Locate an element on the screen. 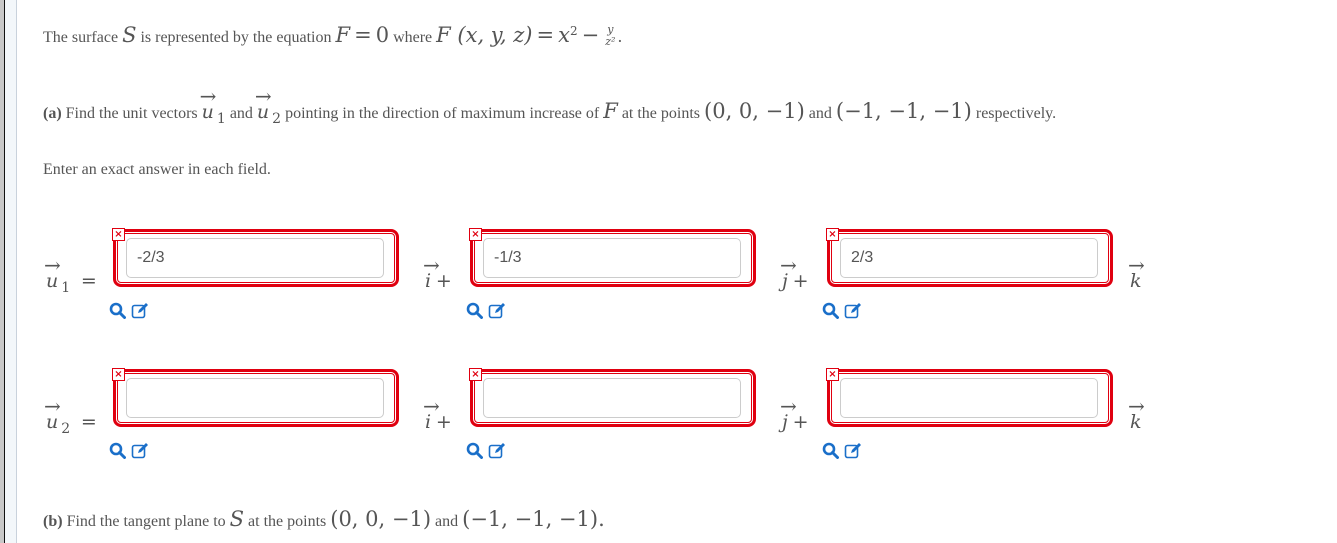 The height and width of the screenshot is (543, 1337). answer-input-u1-k is located at coordinates (969, 258).